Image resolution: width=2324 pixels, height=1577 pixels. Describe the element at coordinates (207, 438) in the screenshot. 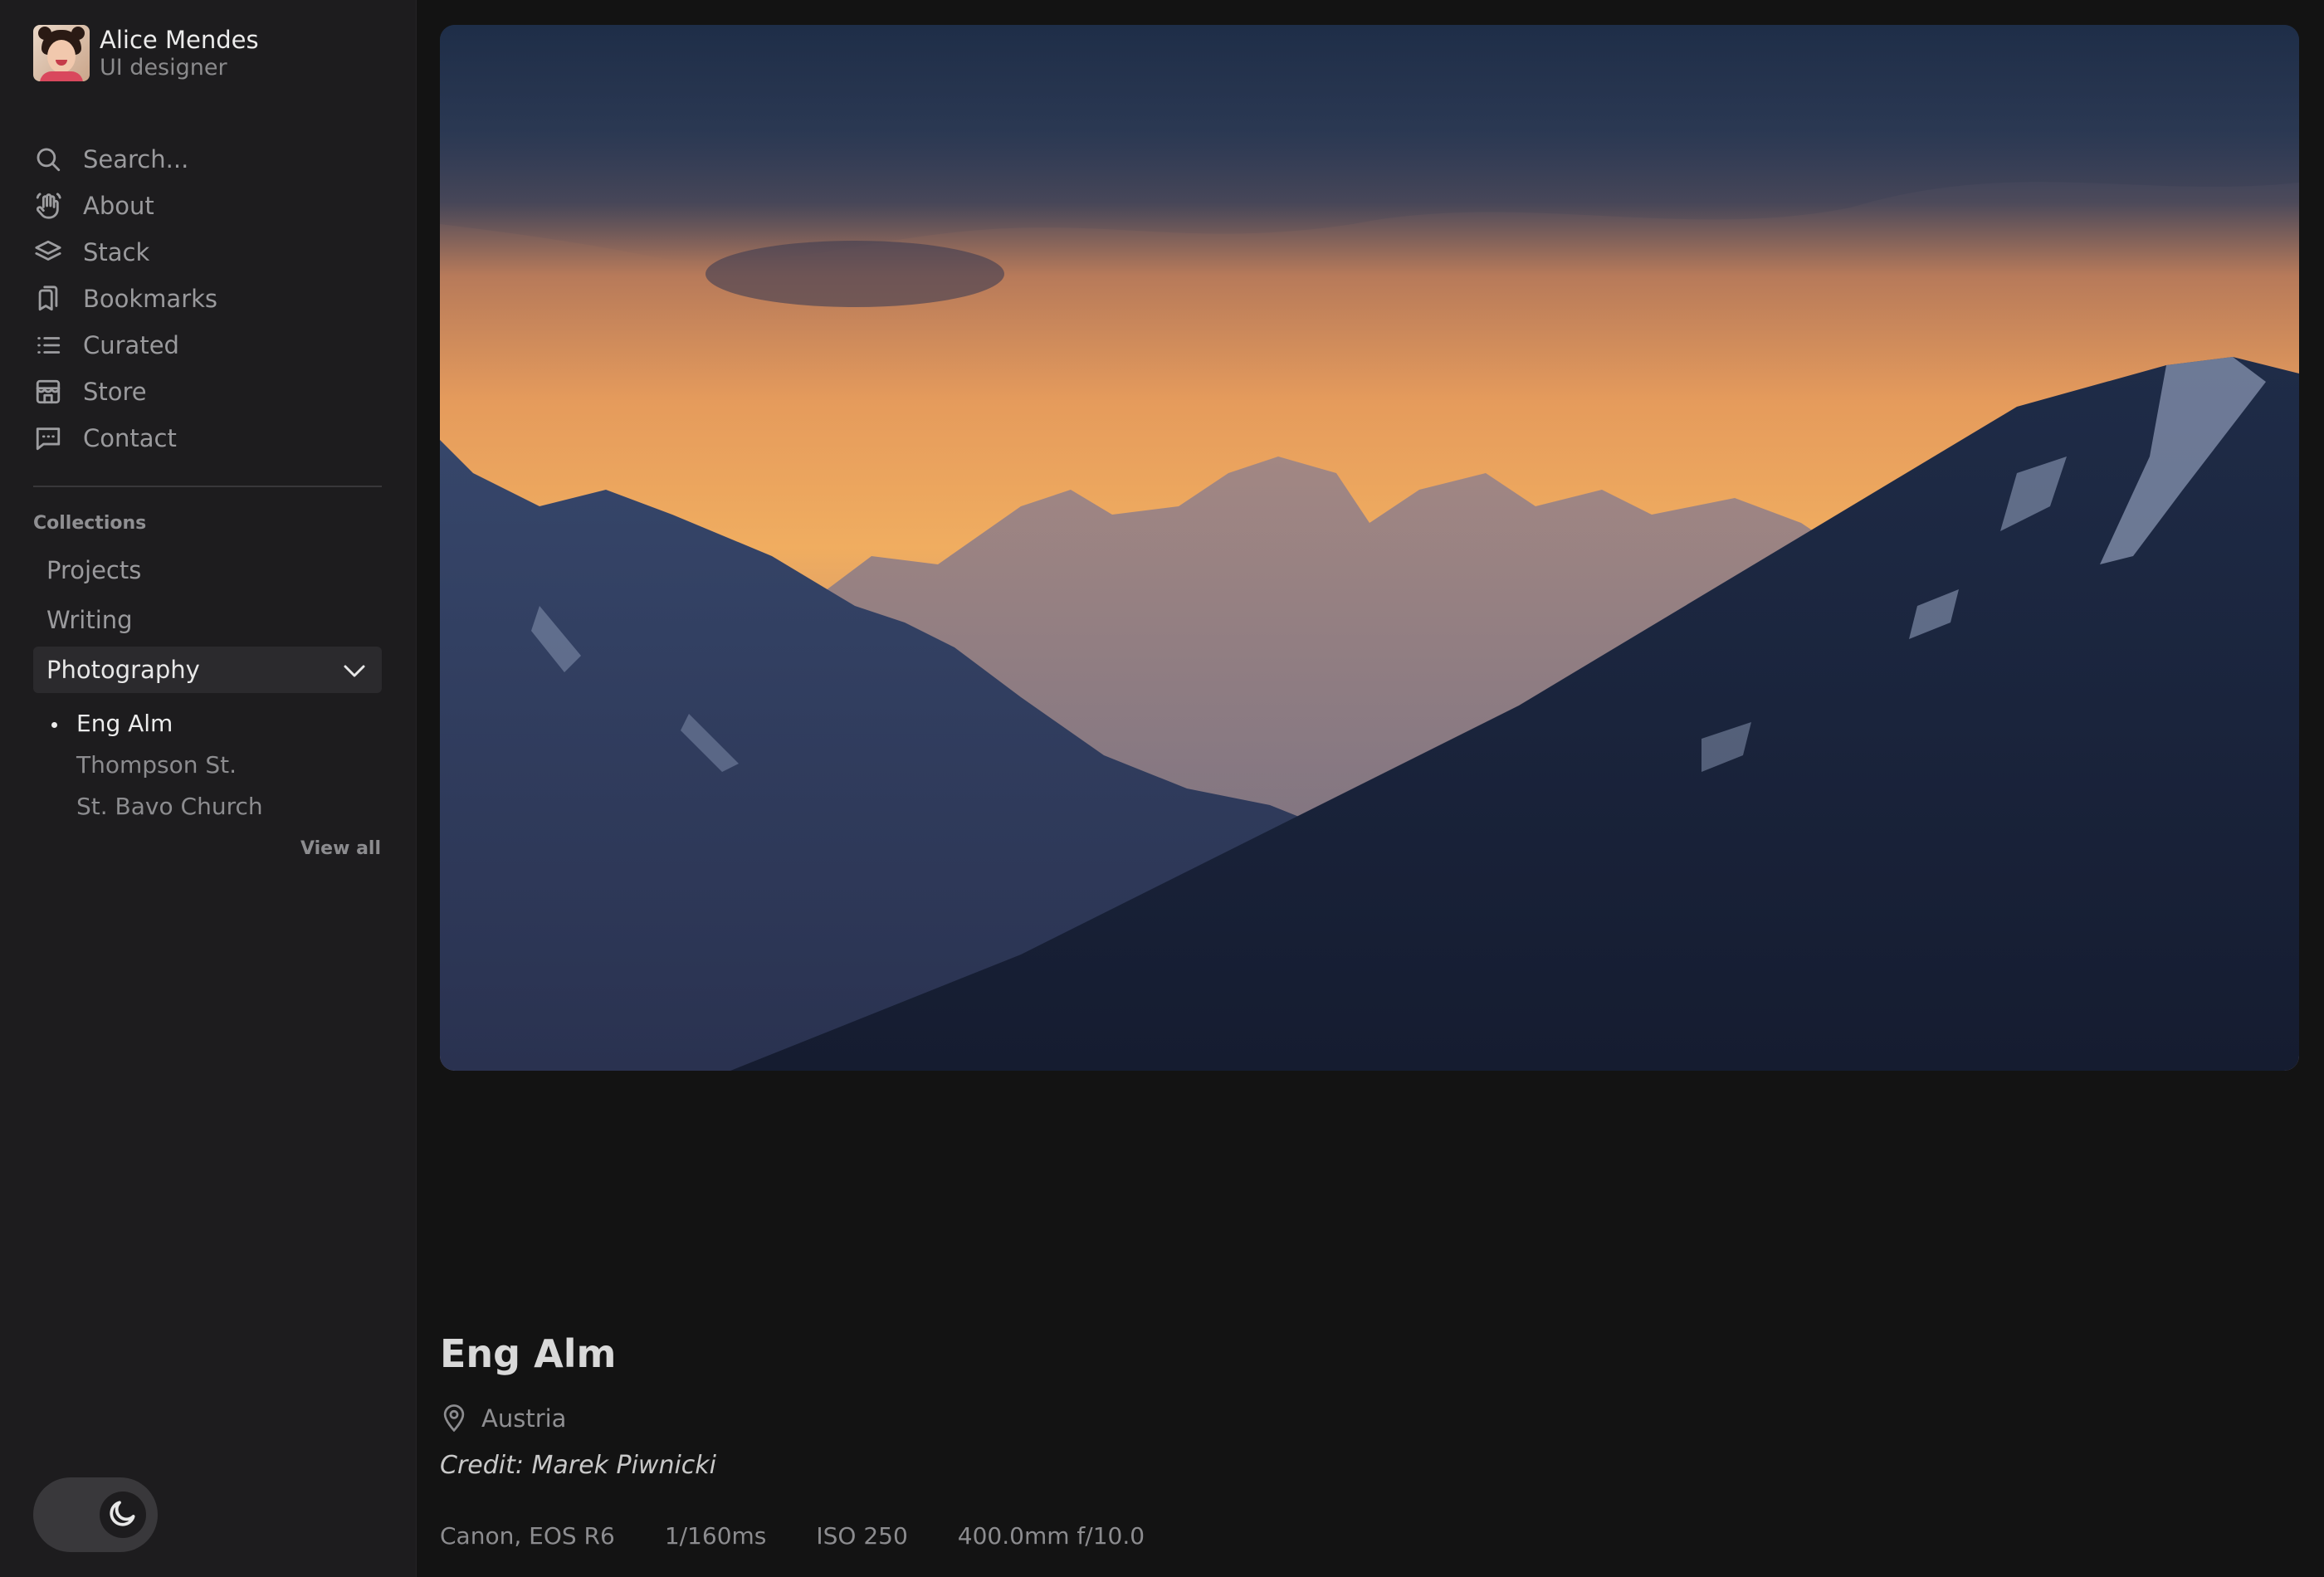

I see `sidebar-item-contact: Contact` at that location.